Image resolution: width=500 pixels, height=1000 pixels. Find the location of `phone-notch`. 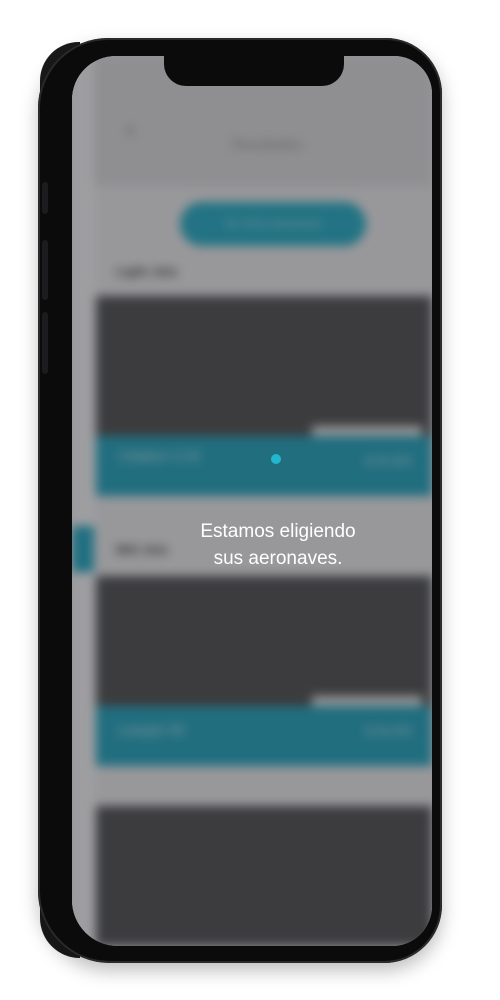

phone-notch is located at coordinates (254, 71).